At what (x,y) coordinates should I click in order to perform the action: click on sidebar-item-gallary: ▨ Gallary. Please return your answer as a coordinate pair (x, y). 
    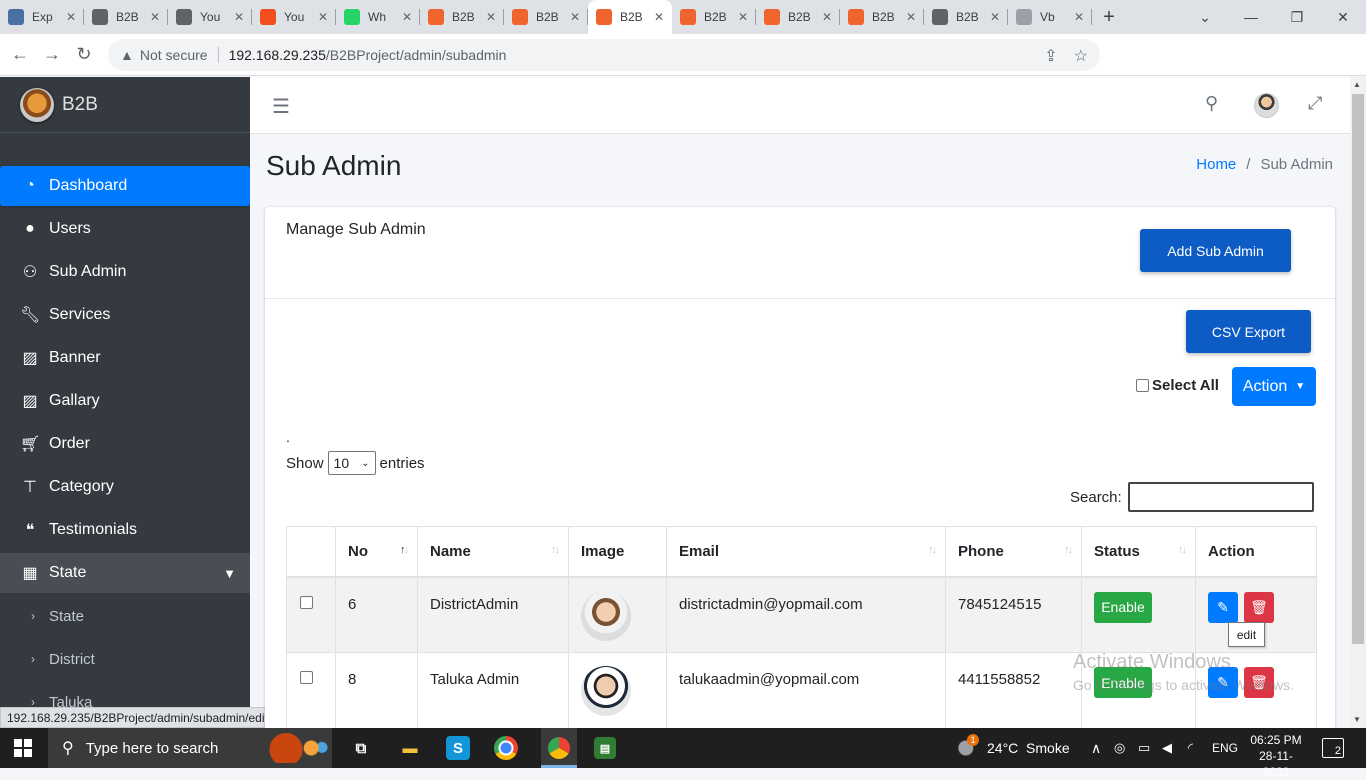
    Looking at the image, I should click on (125, 401).